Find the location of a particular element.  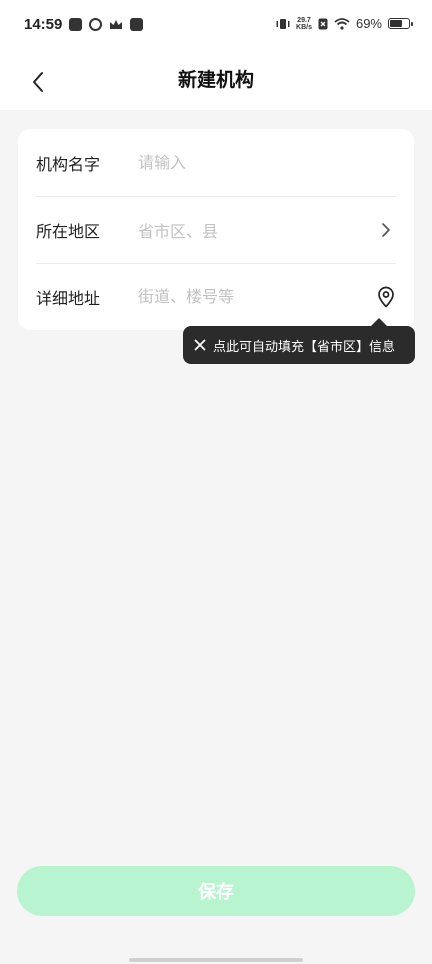

form-row-region: 所在地区 省市区、县 is located at coordinates (216, 229).